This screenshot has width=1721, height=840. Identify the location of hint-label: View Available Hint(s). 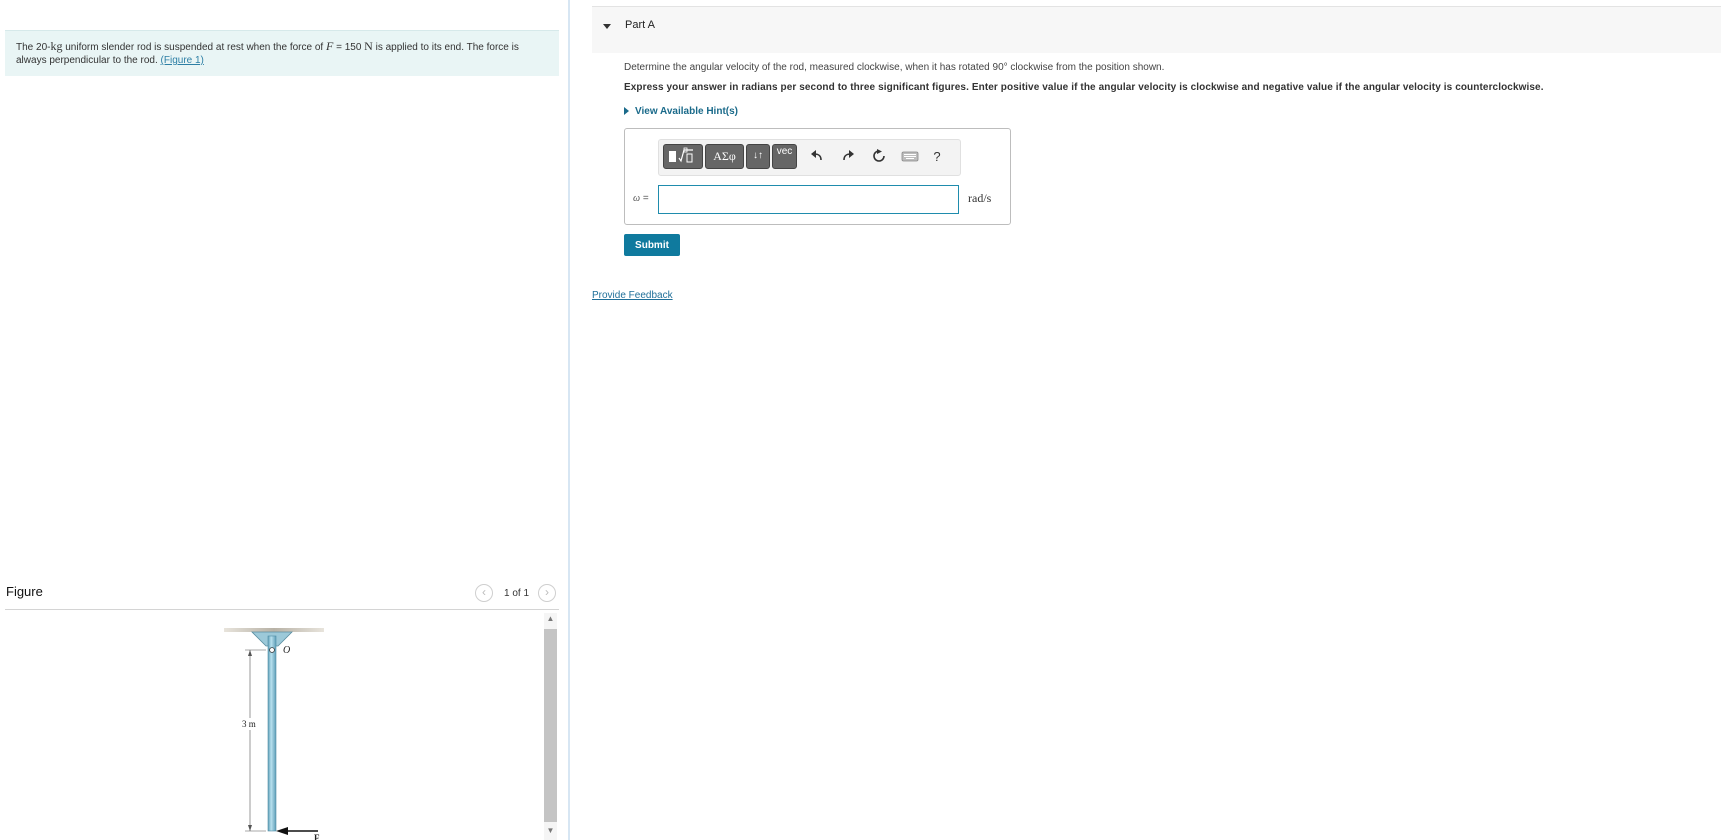
(686, 111).